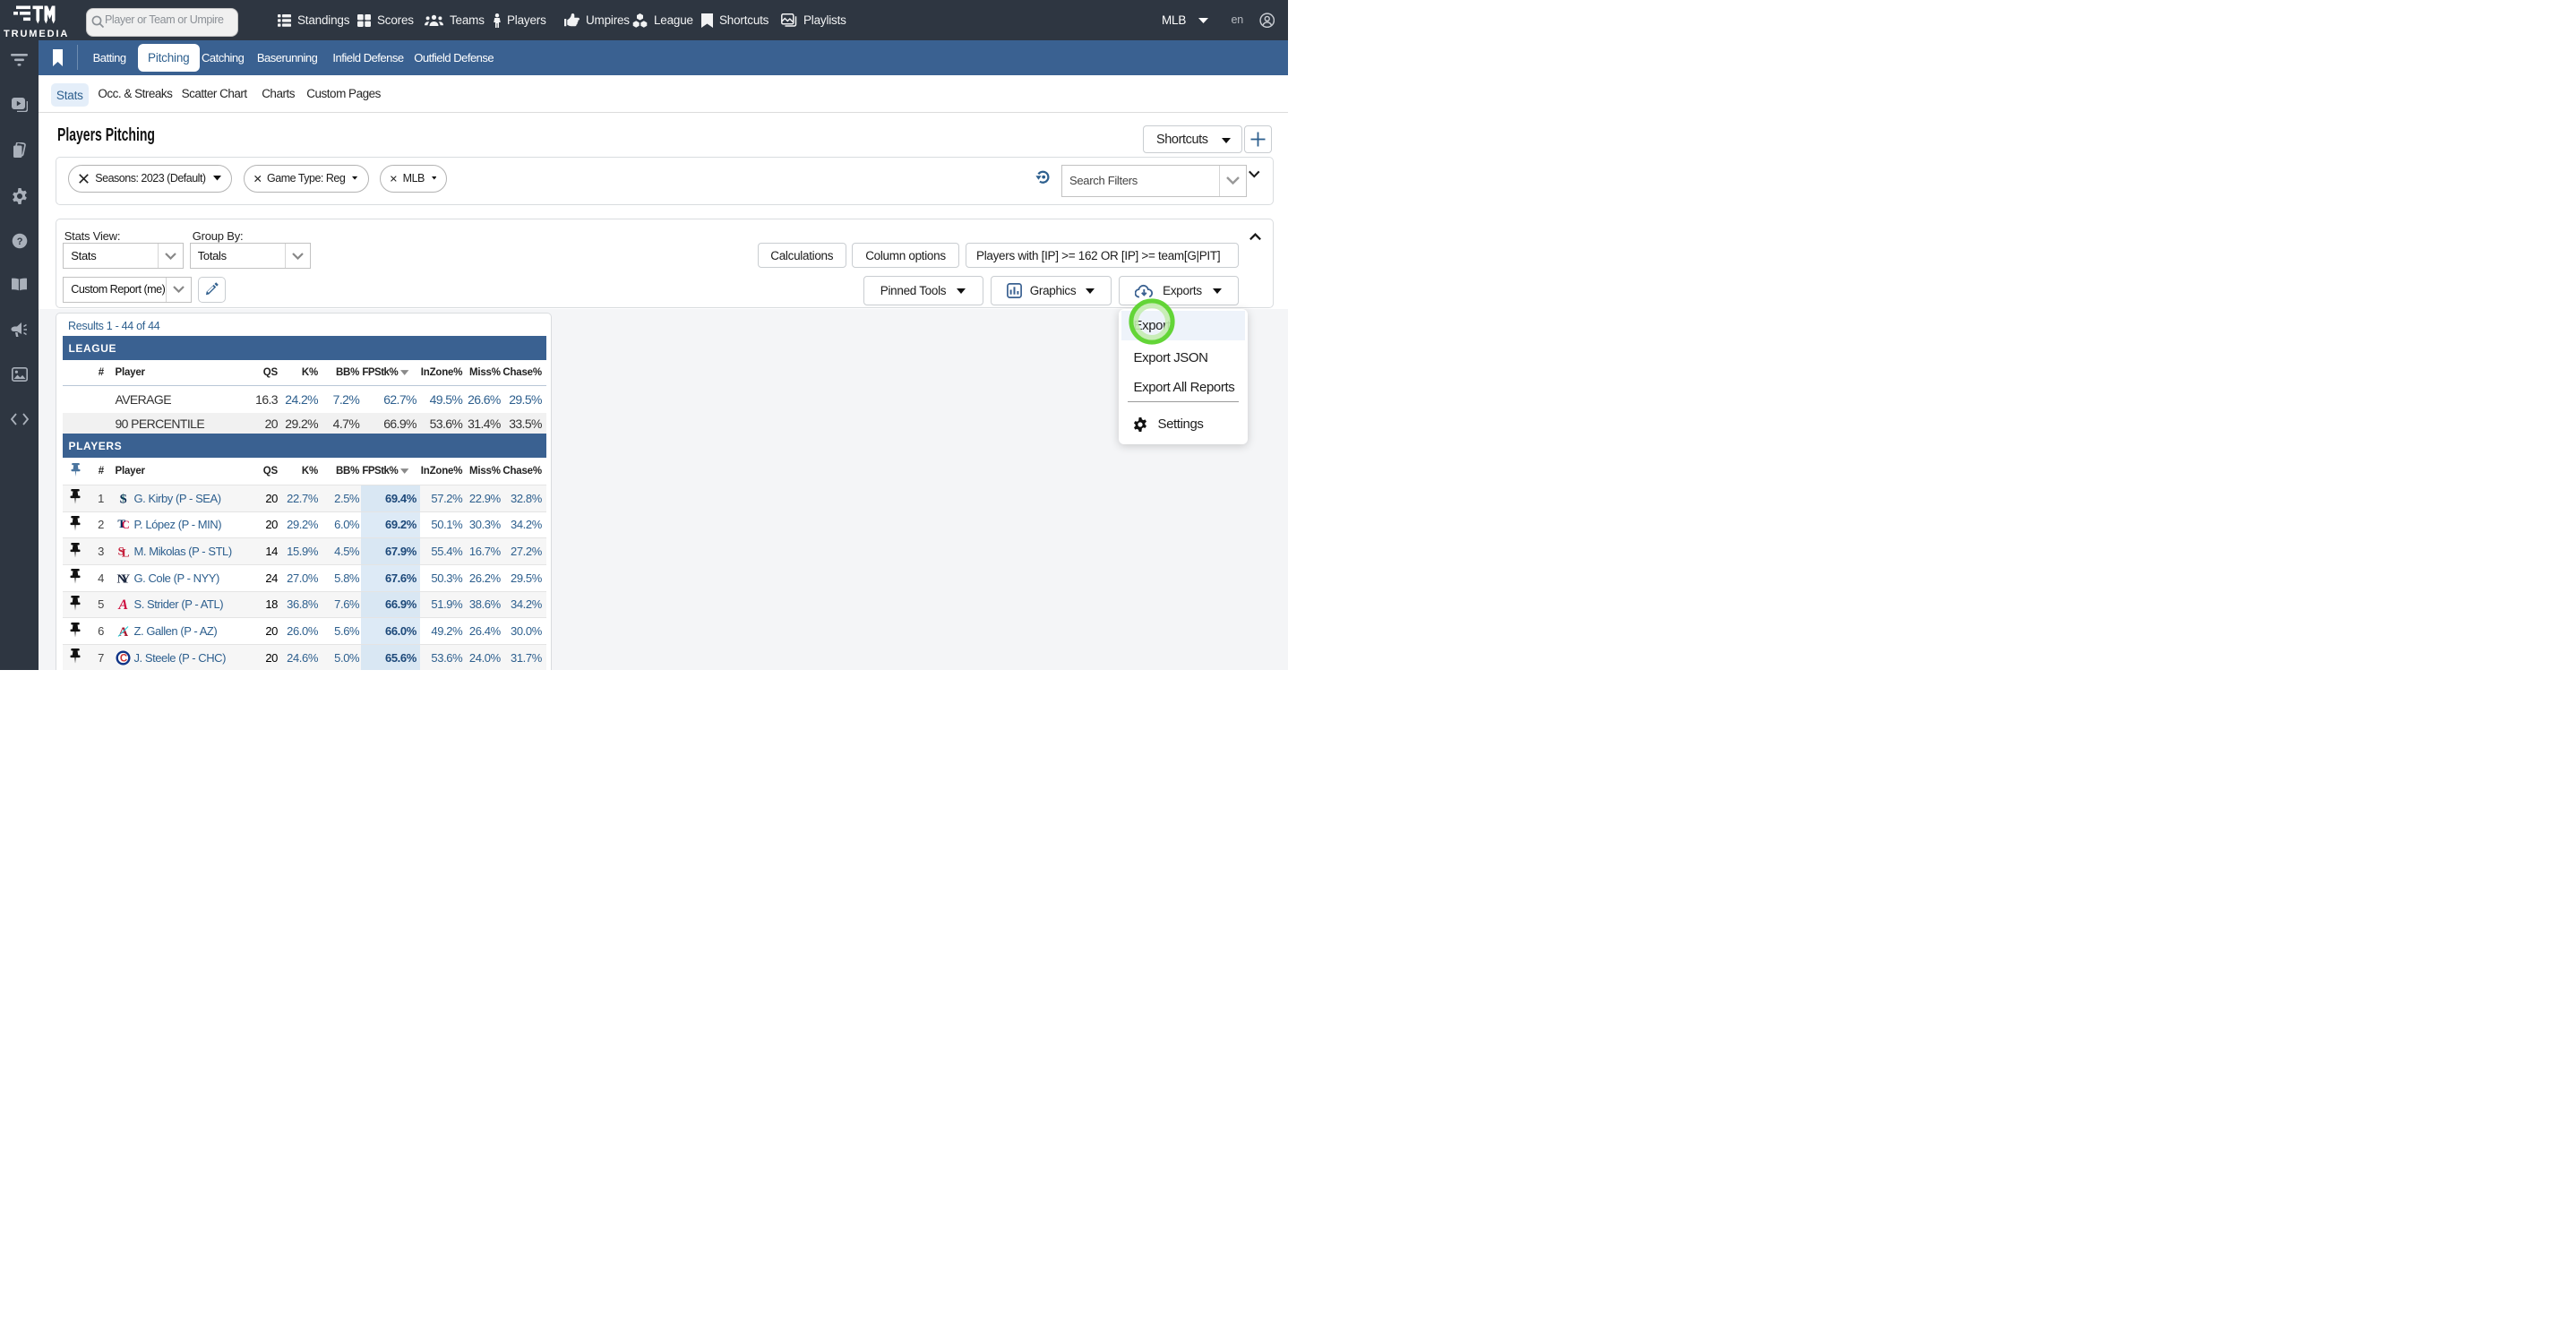 This screenshot has width=2576, height=1340. I want to click on svg-text: T, so click(121, 523).